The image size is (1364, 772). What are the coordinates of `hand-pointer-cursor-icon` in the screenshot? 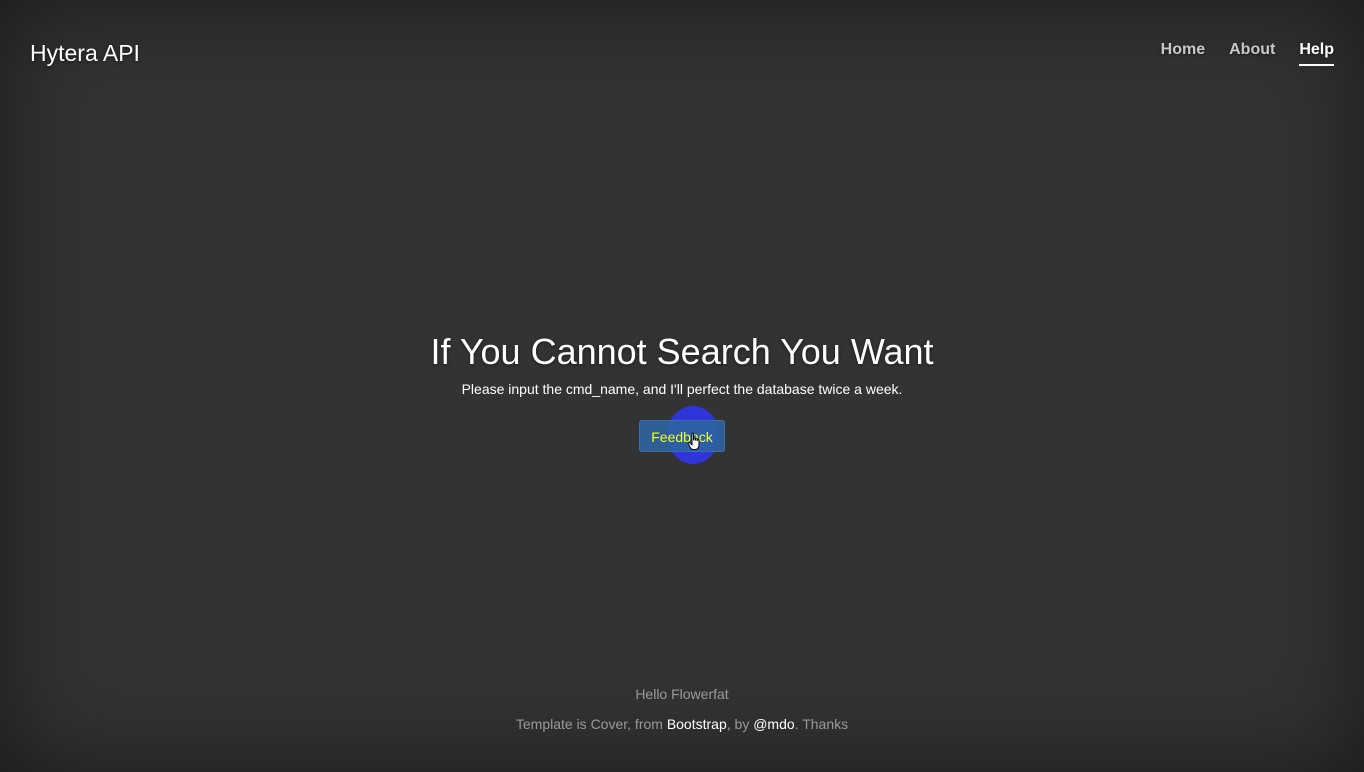 It's located at (693, 441).